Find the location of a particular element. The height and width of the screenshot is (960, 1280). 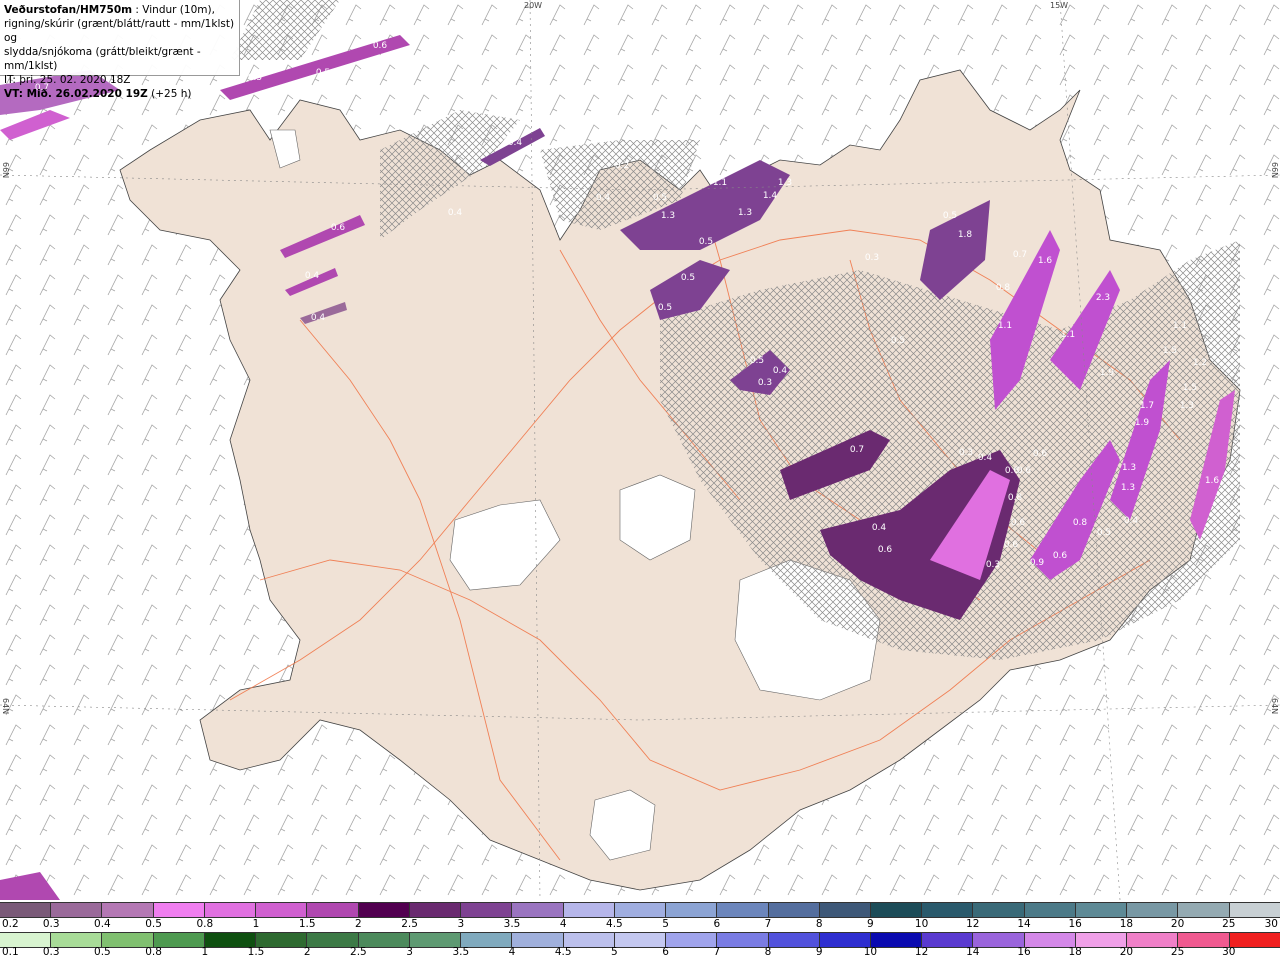

legend-label: 0.3 is located at coordinates (51, 952).